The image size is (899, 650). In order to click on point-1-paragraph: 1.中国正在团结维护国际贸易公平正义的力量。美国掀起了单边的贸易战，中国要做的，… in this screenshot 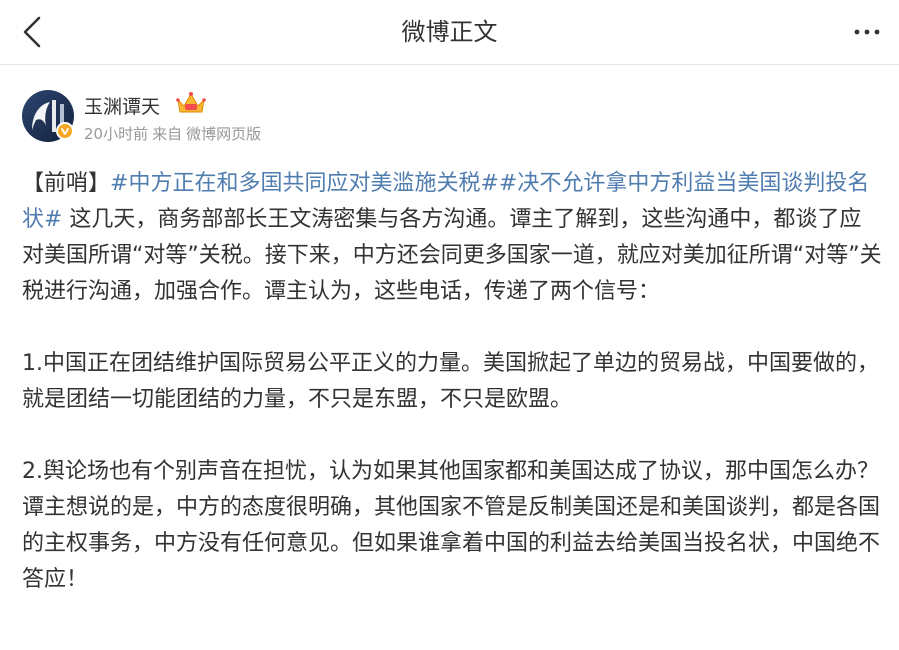, I will do `click(450, 381)`.